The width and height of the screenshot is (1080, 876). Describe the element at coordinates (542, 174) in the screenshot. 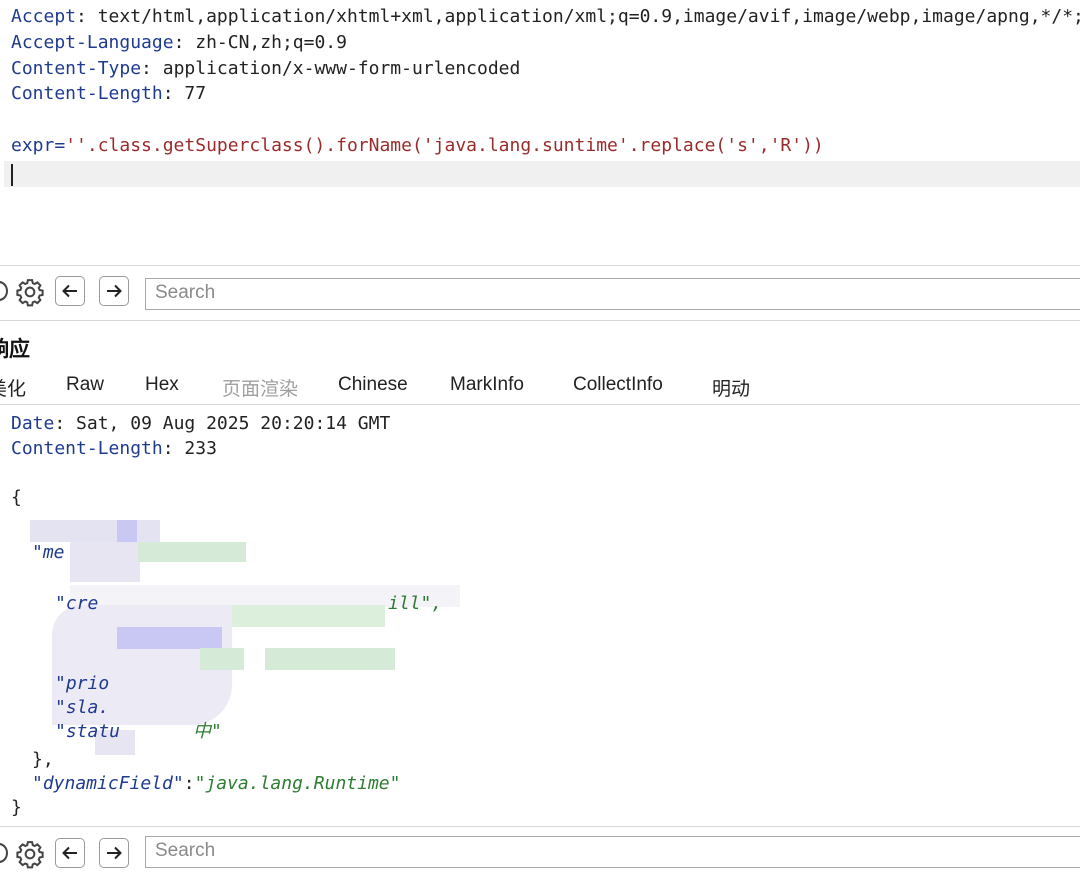

I see `current-line-highlight` at that location.